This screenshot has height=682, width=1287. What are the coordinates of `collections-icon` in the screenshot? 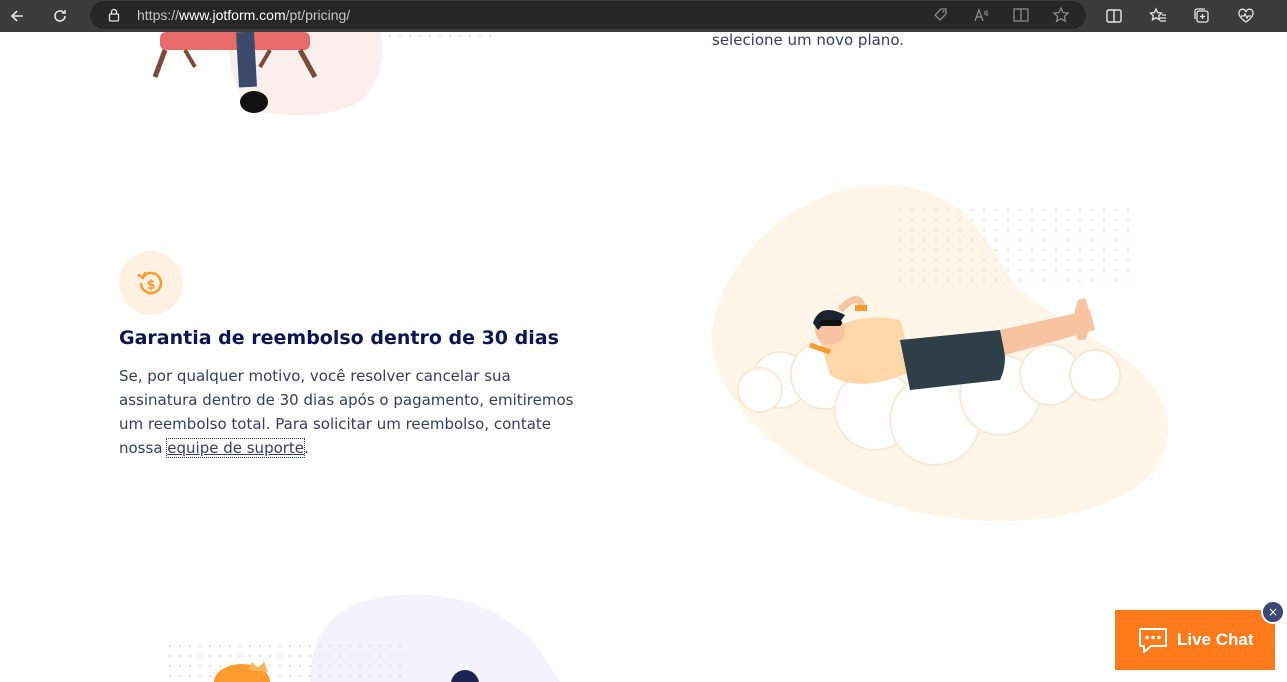 It's located at (1201, 15).